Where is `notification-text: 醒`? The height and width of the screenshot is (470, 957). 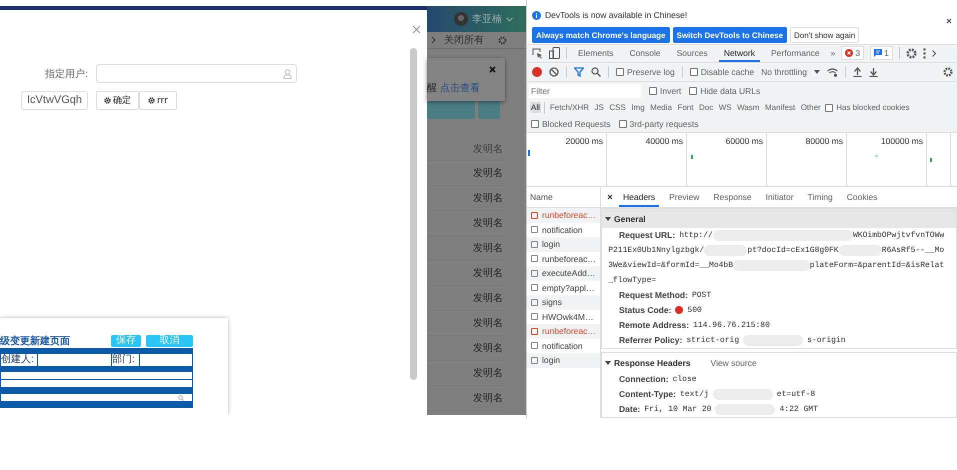 notification-text: 醒 is located at coordinates (432, 88).